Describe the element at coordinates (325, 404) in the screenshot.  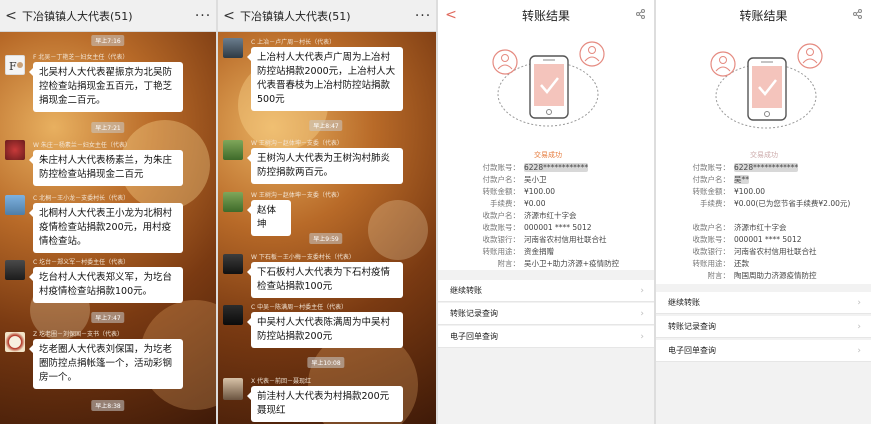
I see `message-bubble: 前洼村人大代表为村捐款200元聂现红` at that location.